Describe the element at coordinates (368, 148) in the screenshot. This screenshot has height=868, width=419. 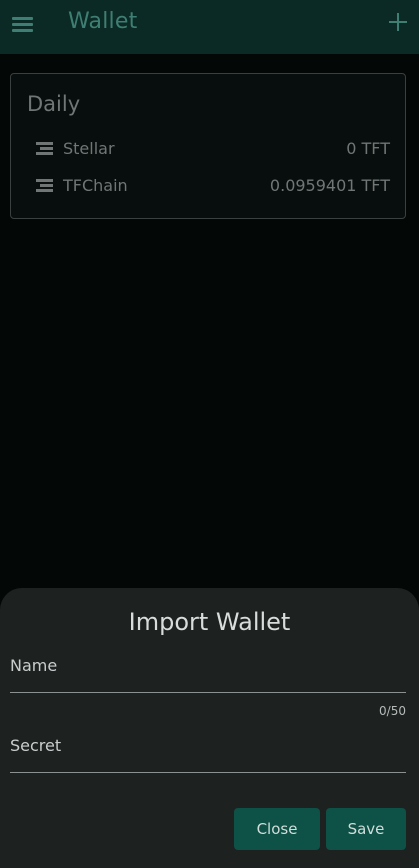
I see `chain-balance: 0 TFT` at that location.